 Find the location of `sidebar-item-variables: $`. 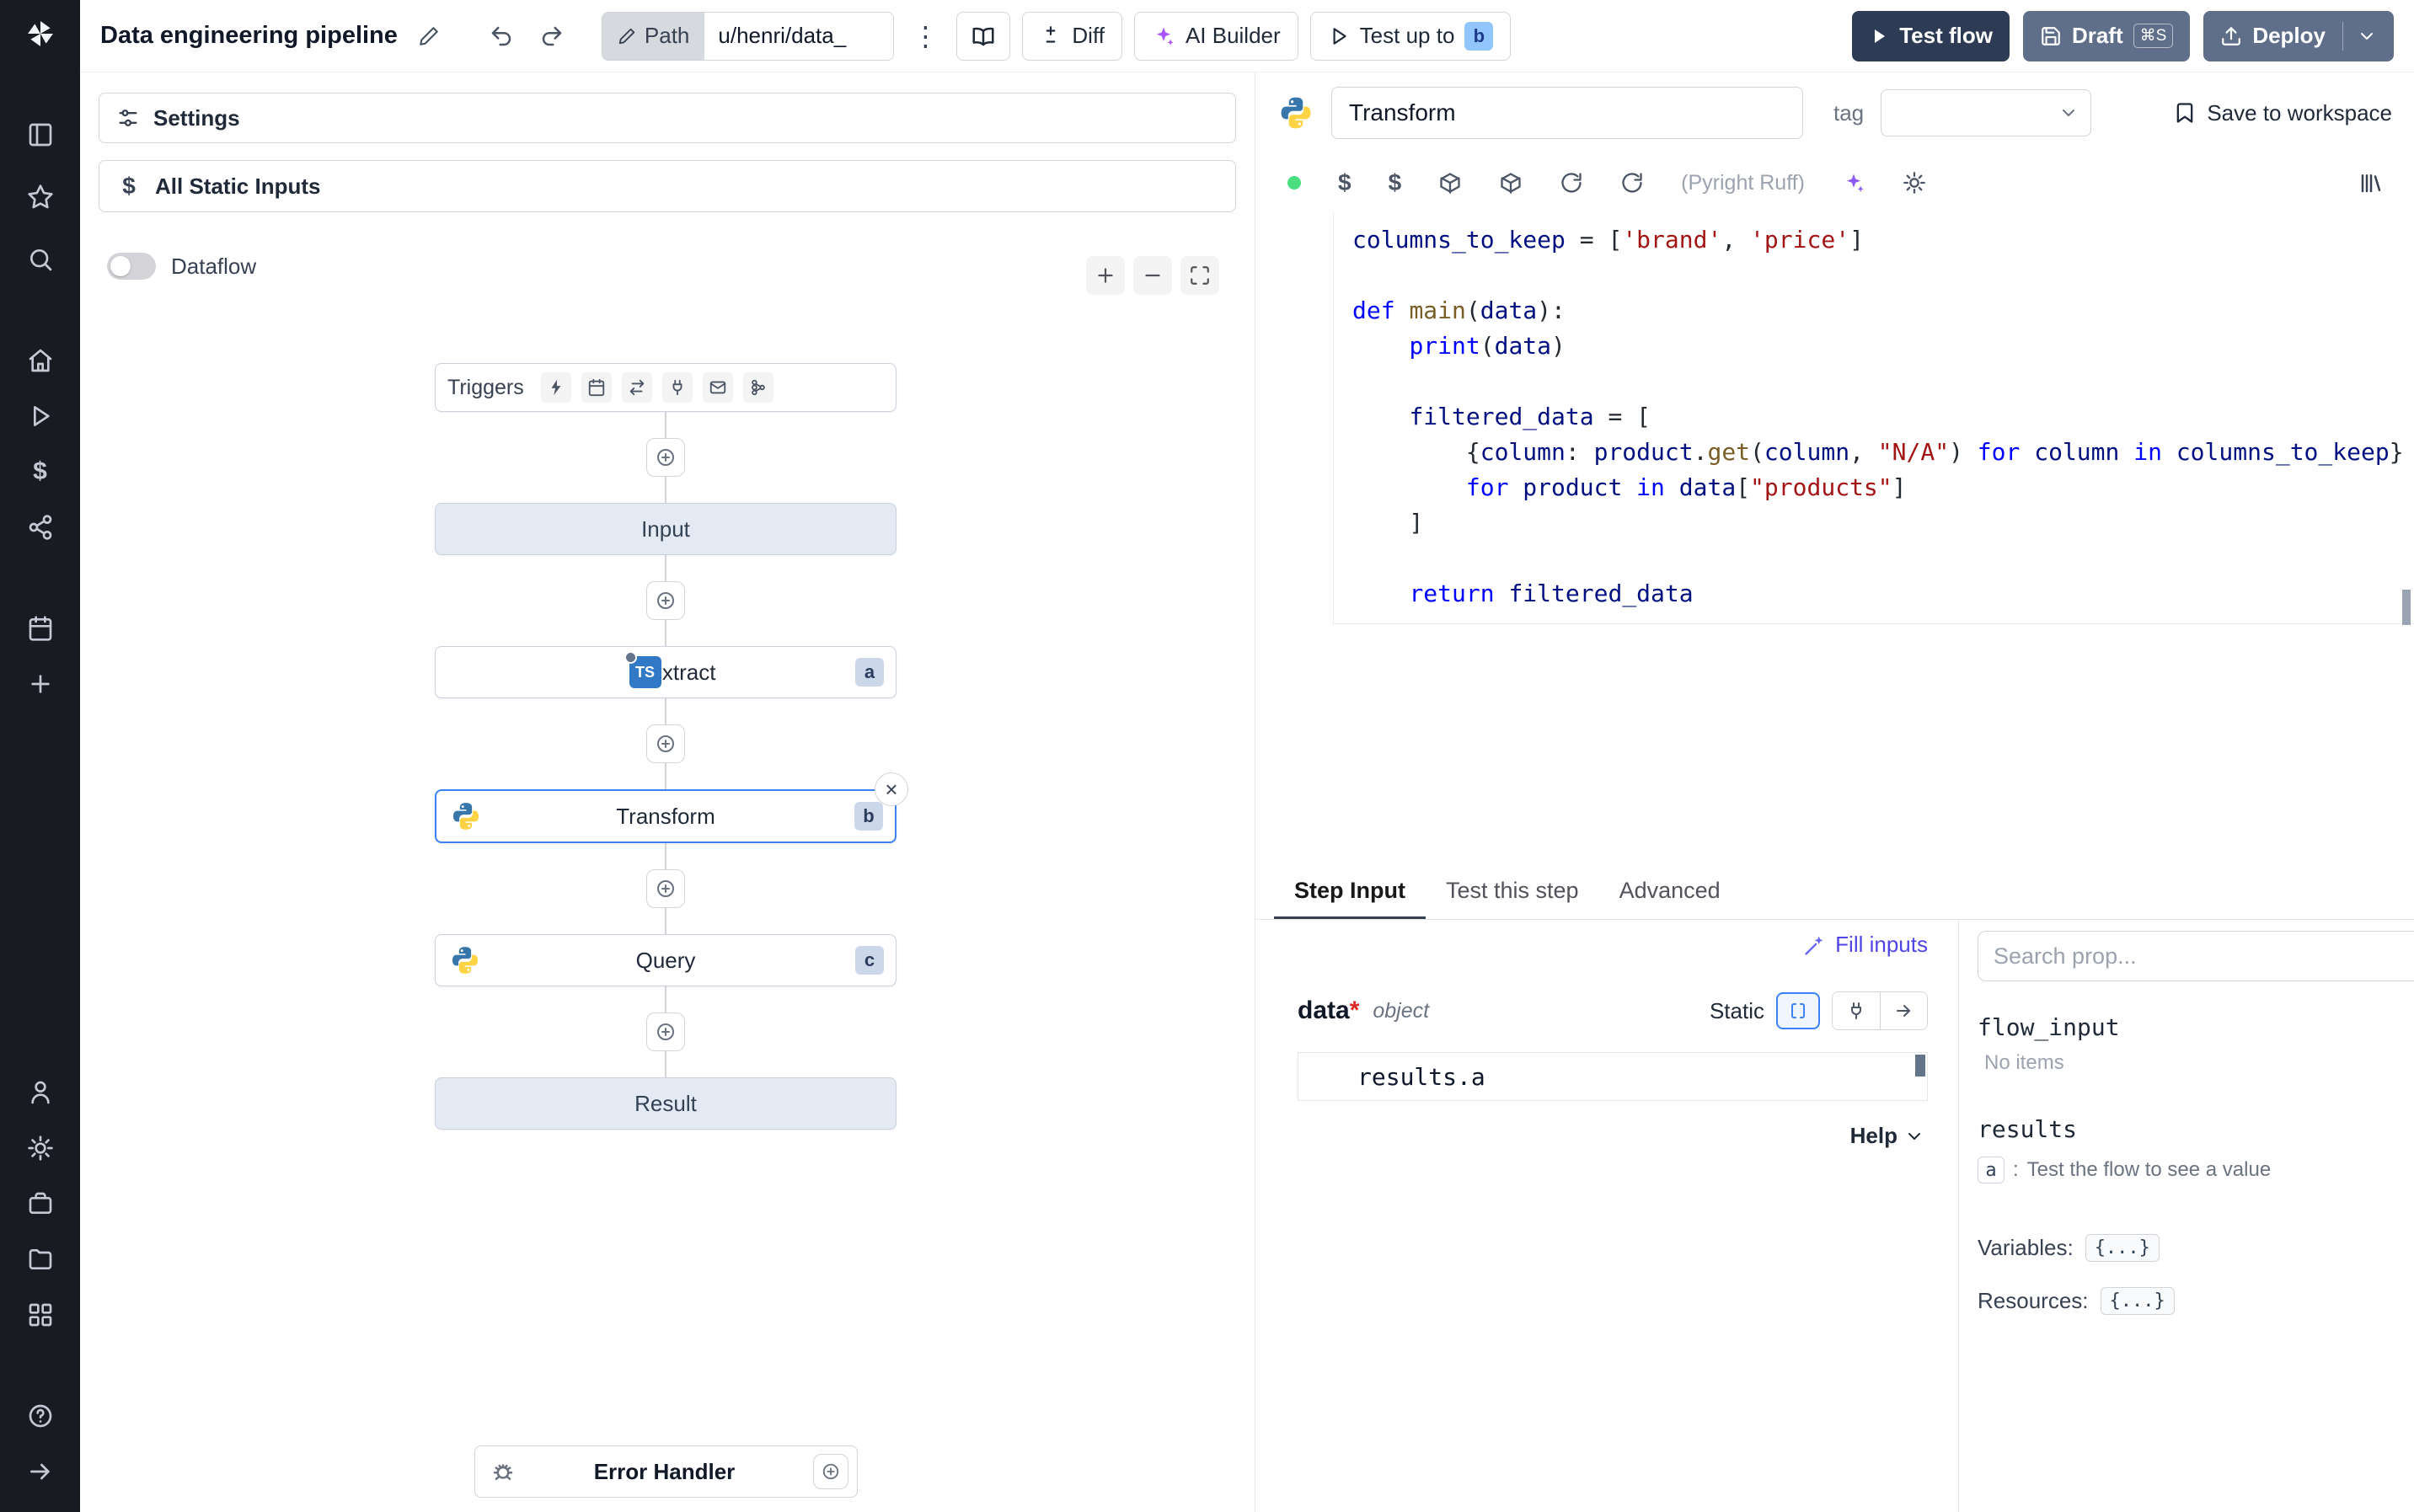

sidebar-item-variables: $ is located at coordinates (40, 472).